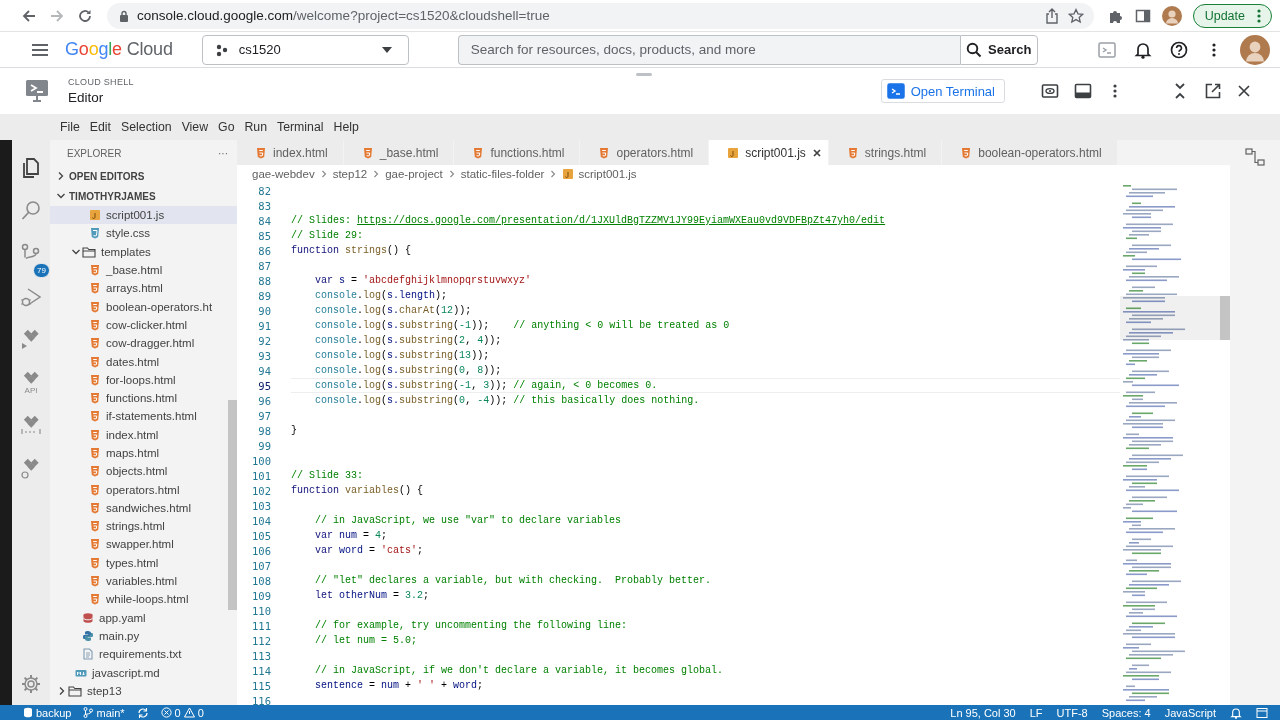 This screenshot has height=720, width=1280. Describe the element at coordinates (1190, 712) in the screenshot. I see `status-item: JavaScript` at that location.